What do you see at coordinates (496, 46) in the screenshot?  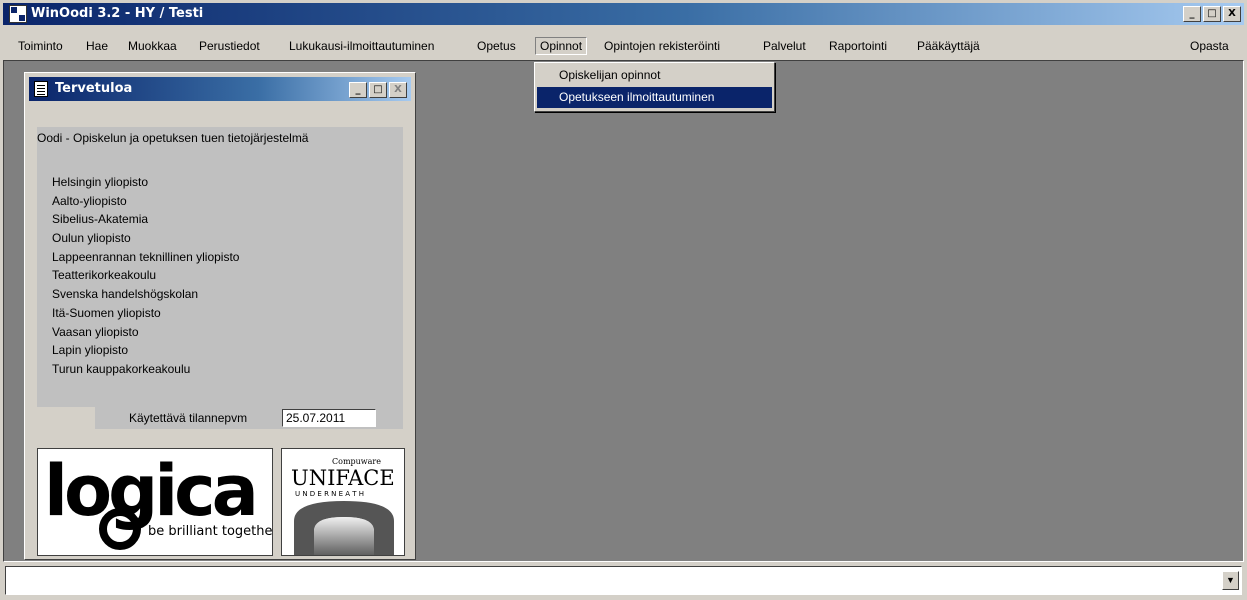 I see `menu-opetus: Opetus` at bounding box center [496, 46].